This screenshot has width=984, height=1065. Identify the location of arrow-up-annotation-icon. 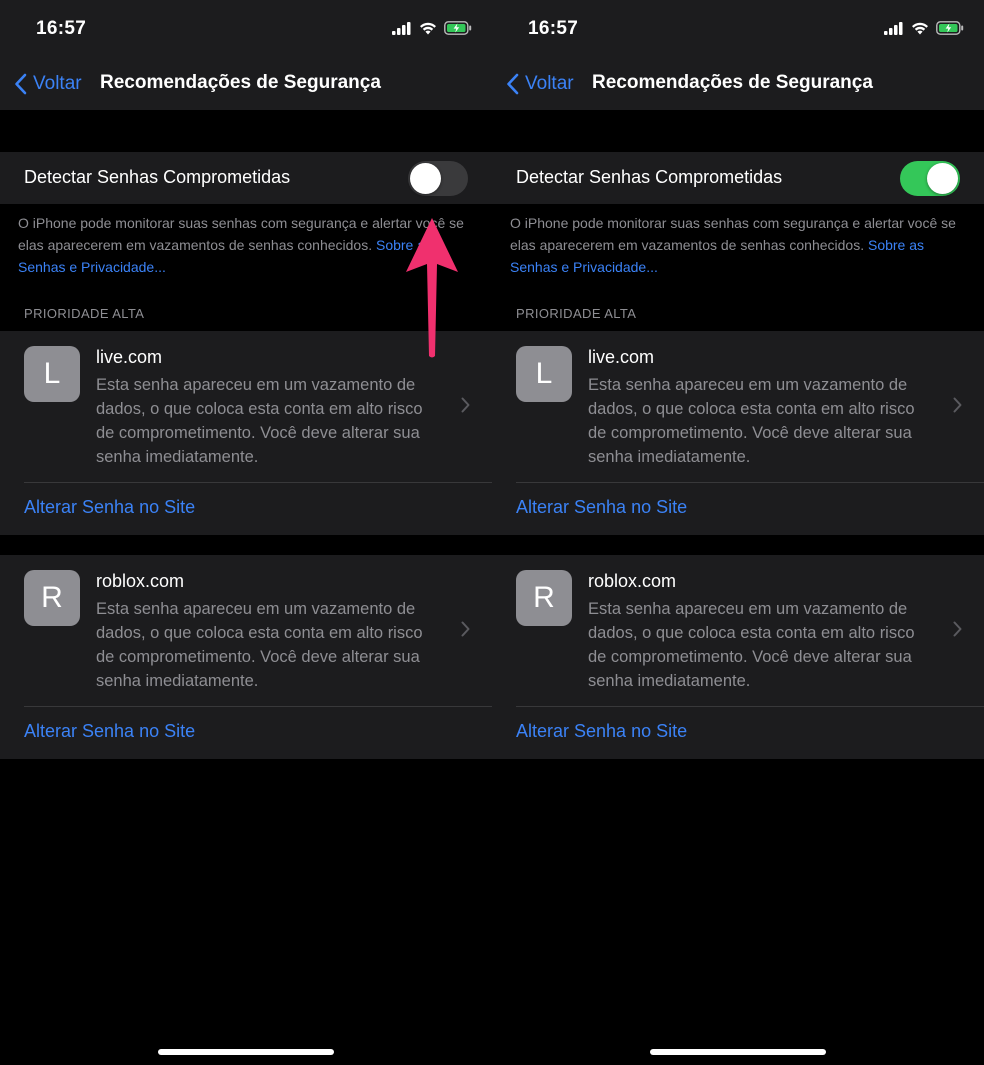
(432, 288).